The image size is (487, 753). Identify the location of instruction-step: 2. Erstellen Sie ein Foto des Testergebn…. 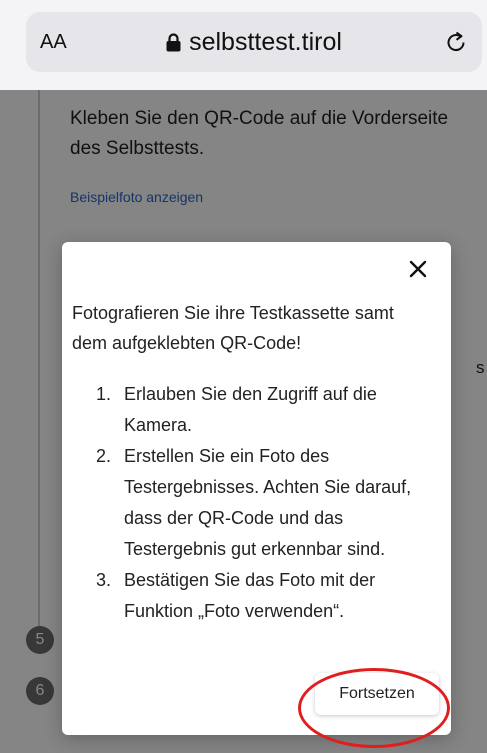
(261, 503).